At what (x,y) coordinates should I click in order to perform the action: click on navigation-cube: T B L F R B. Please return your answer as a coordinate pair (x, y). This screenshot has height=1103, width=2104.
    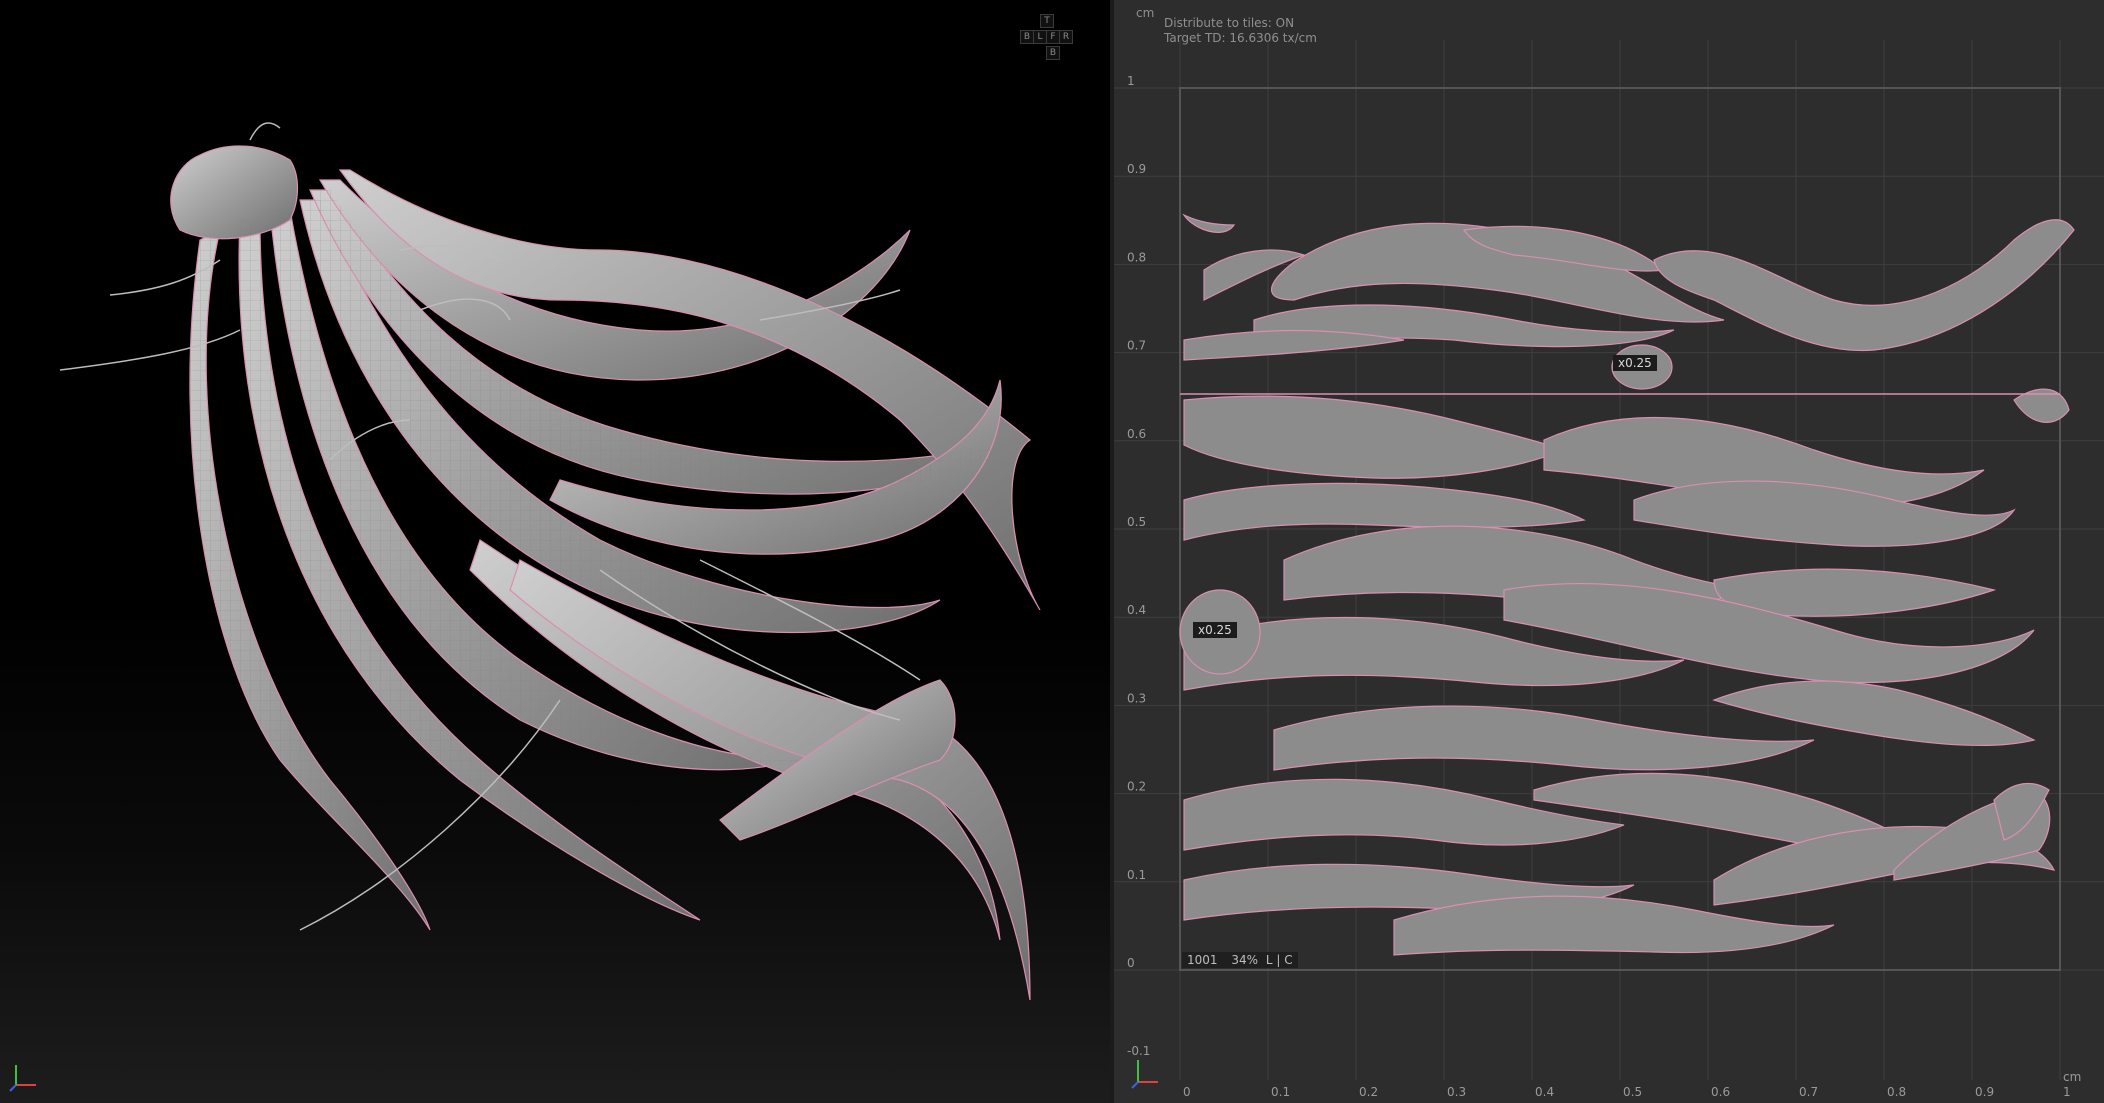
    Looking at the image, I should click on (1050, 42).